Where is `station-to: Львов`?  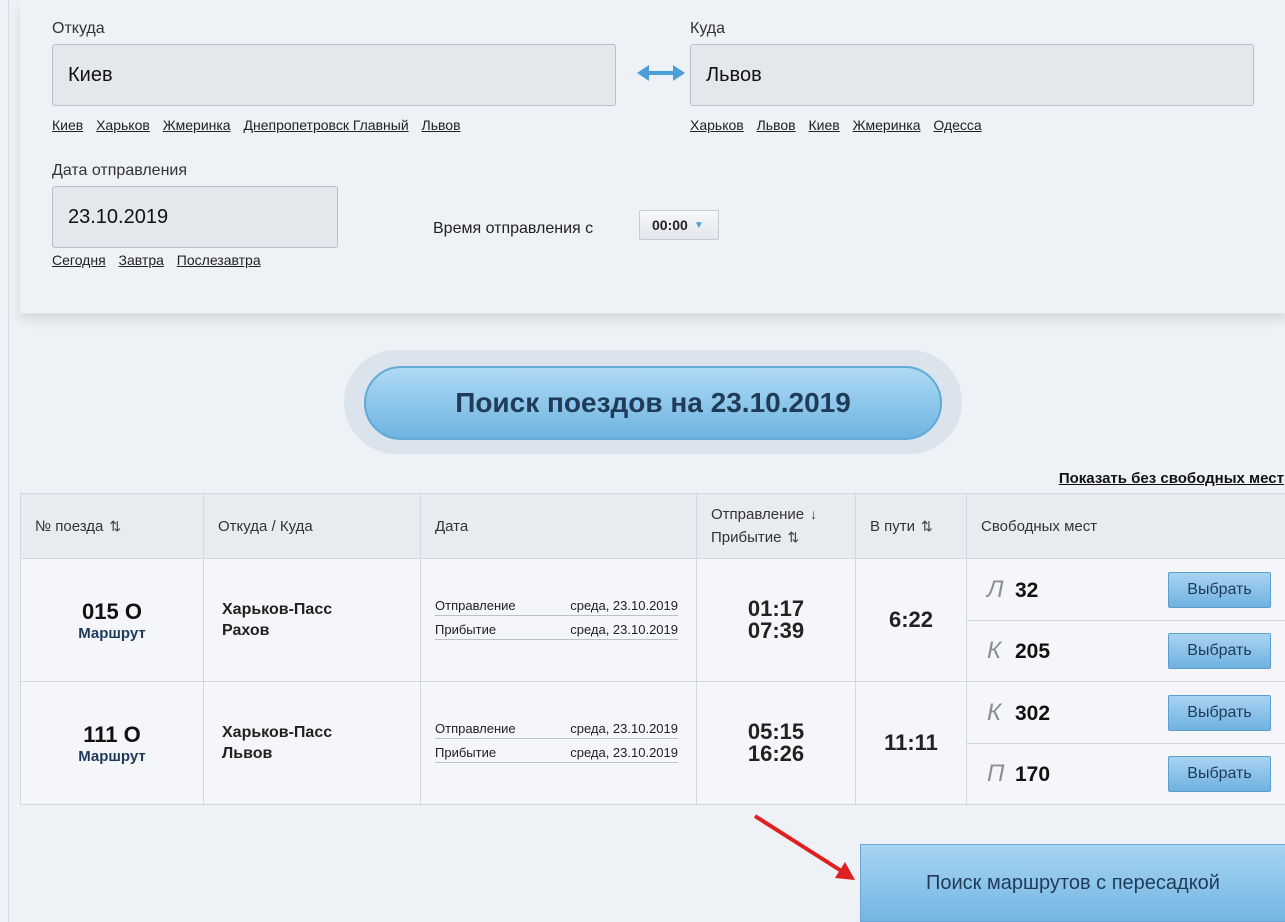 station-to: Львов is located at coordinates (247, 753).